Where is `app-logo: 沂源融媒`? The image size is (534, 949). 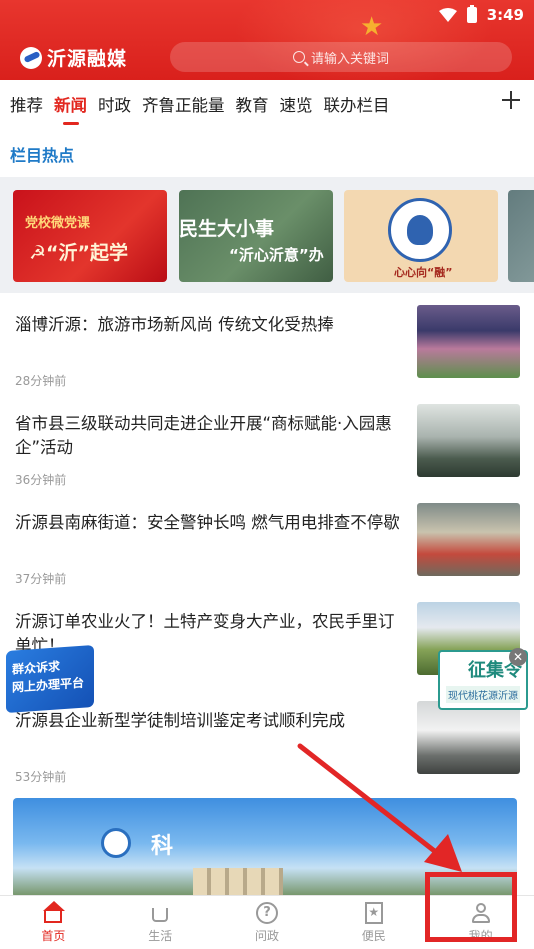 app-logo: 沂源融媒 is located at coordinates (73, 57).